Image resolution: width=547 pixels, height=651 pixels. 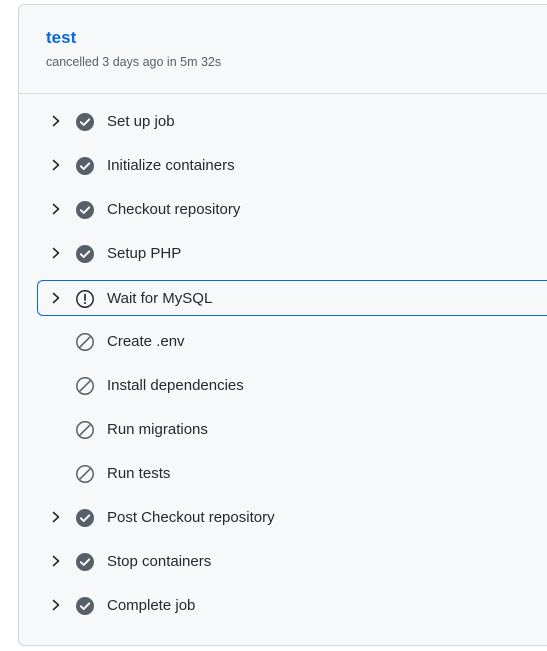 What do you see at coordinates (191, 517) in the screenshot?
I see `step-label: Post Checkout repository` at bounding box center [191, 517].